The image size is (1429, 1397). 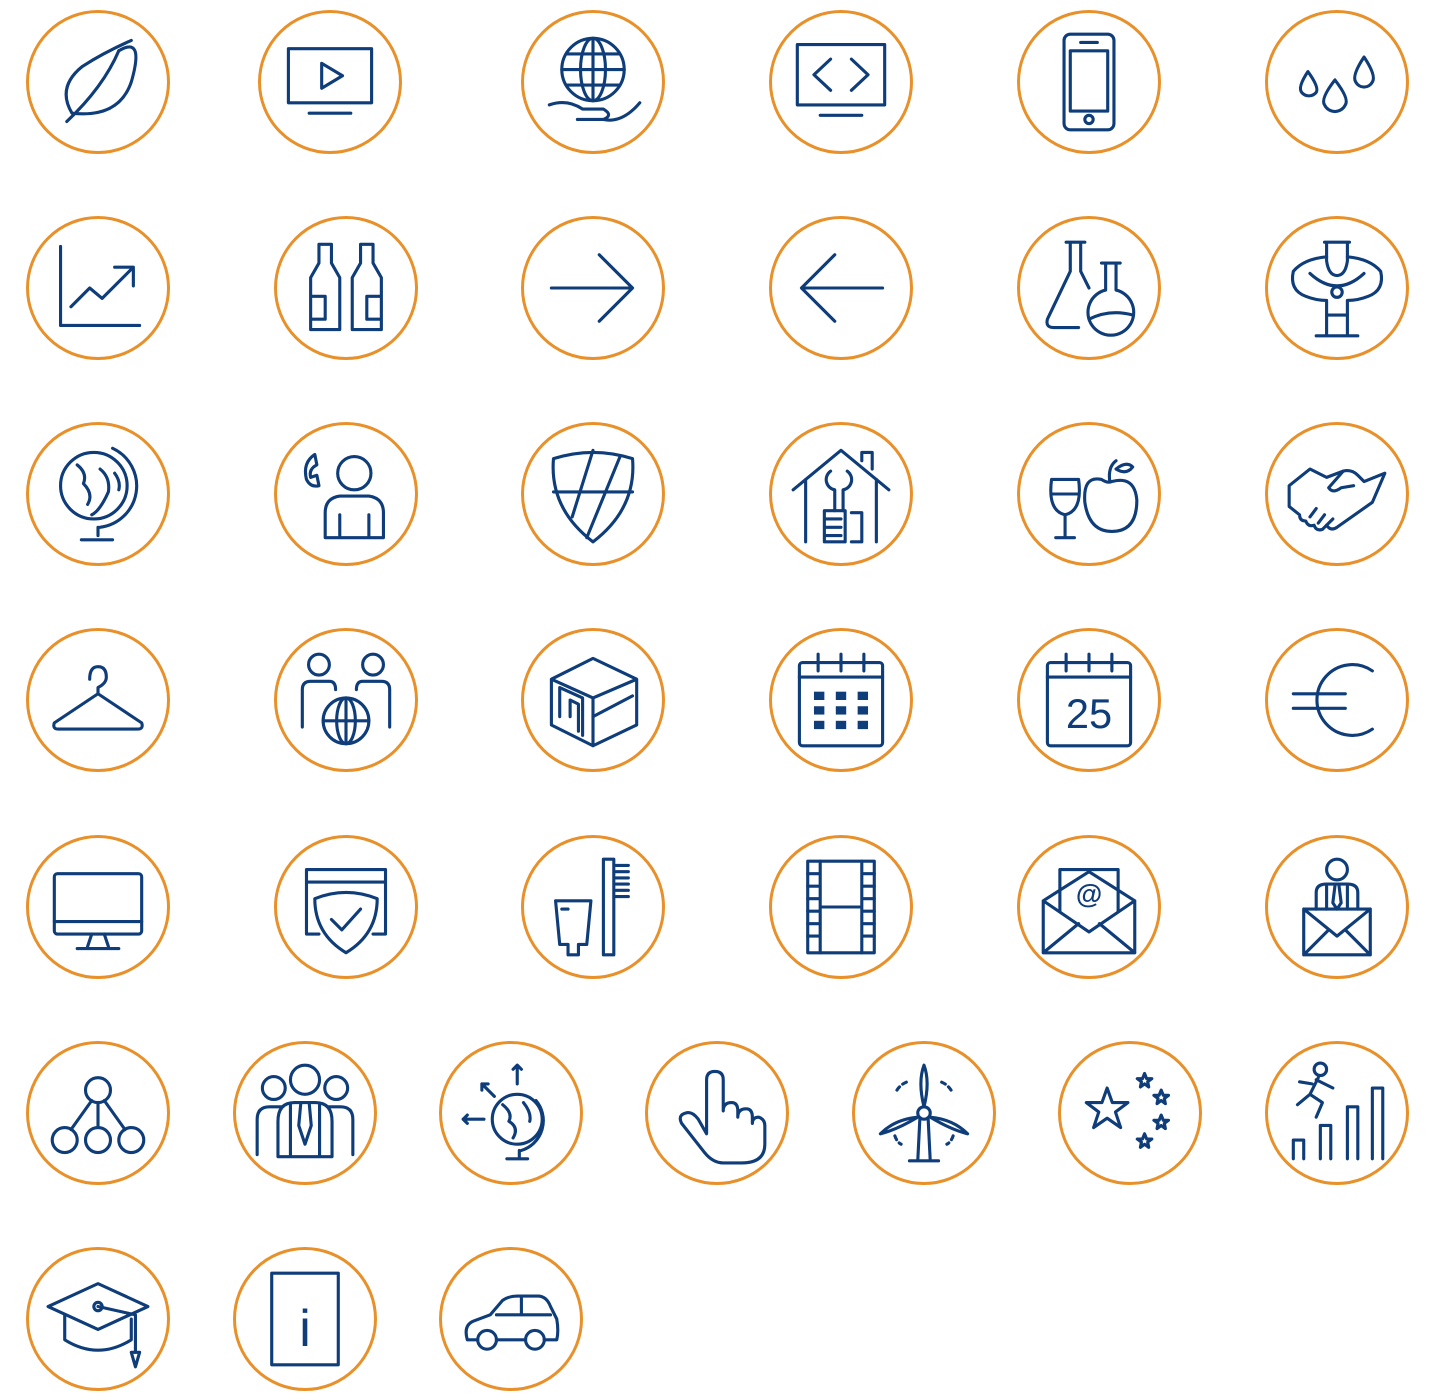 I want to click on career-climb-icon, so click(x=1337, y=1113).